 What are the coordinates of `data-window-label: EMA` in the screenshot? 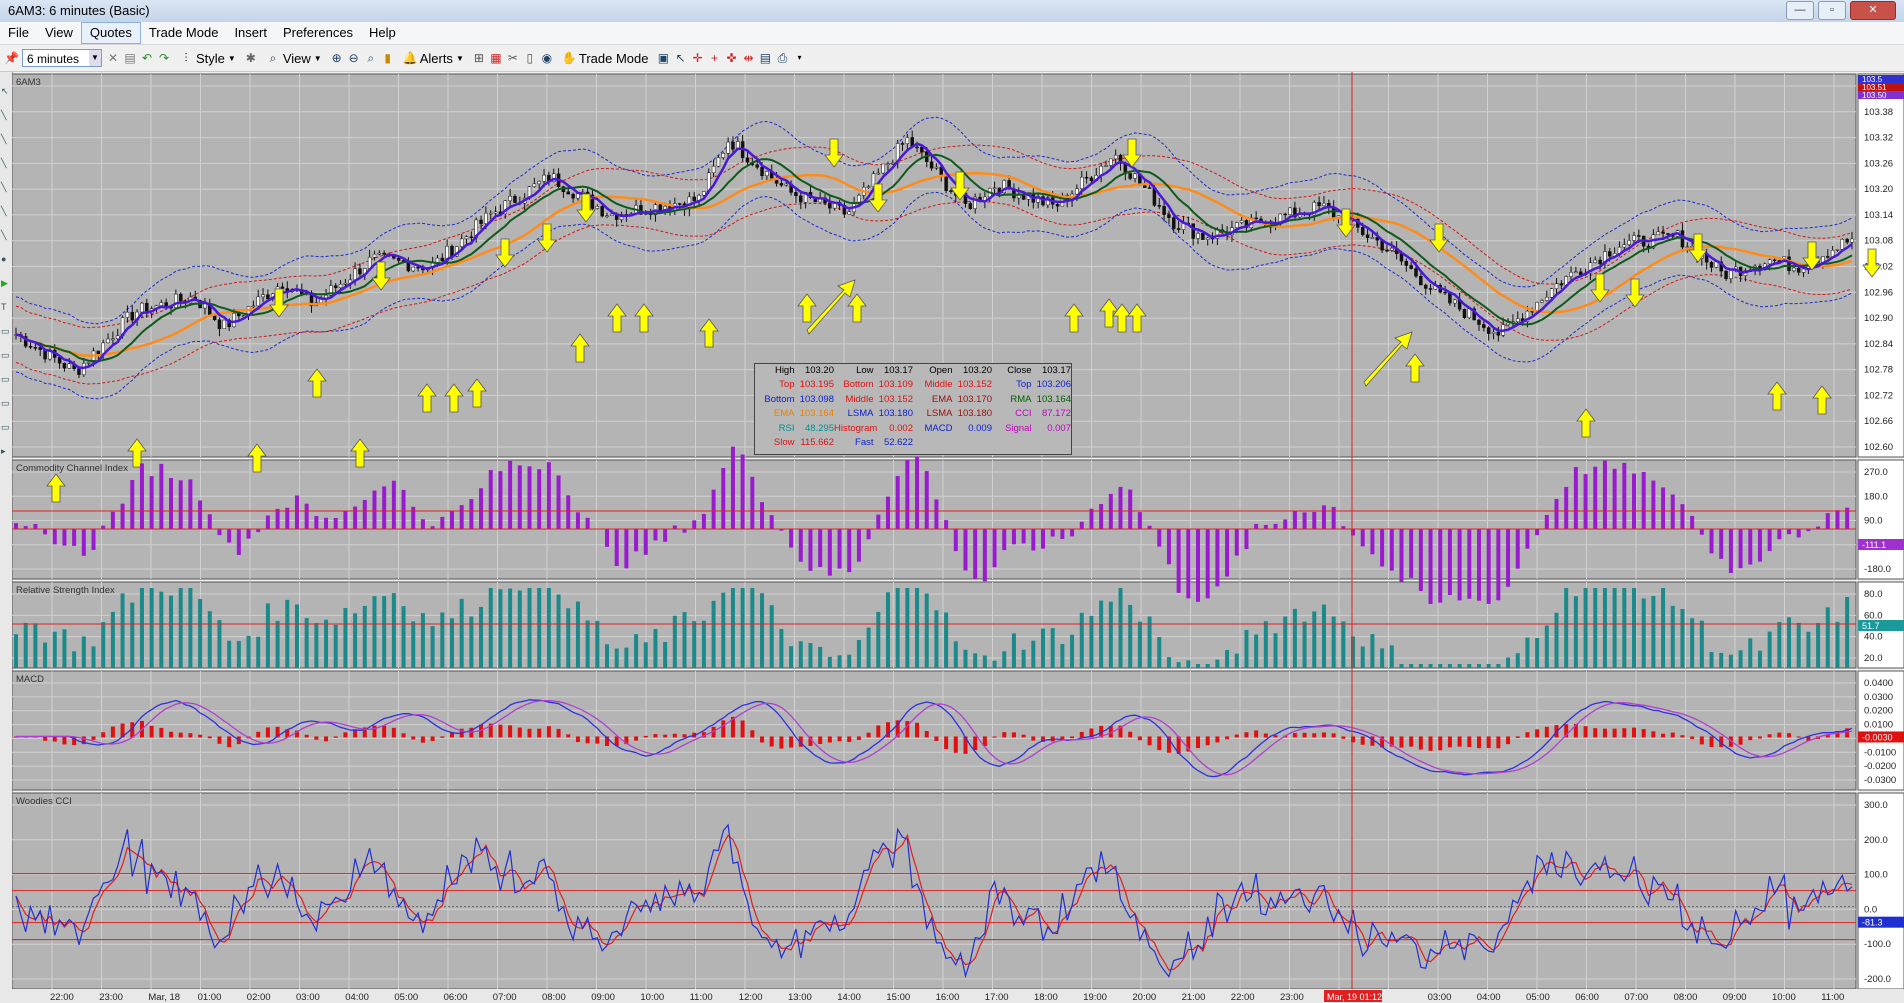 It's located at (784, 414).